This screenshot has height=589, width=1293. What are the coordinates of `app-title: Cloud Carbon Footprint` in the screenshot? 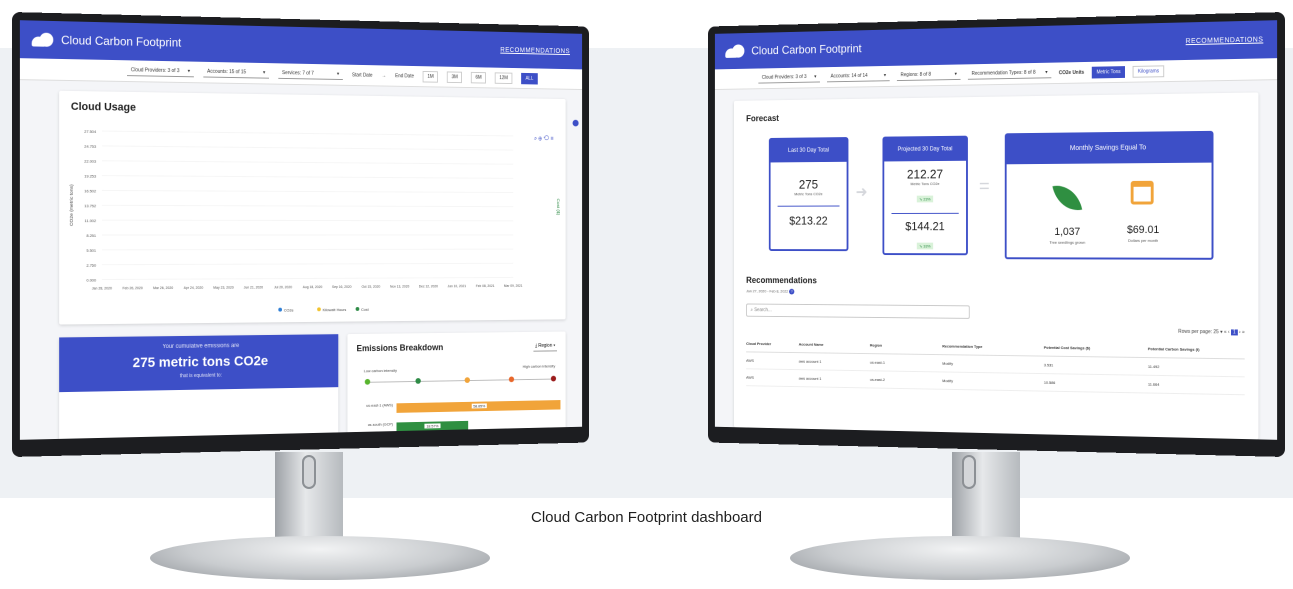 It's located at (121, 41).